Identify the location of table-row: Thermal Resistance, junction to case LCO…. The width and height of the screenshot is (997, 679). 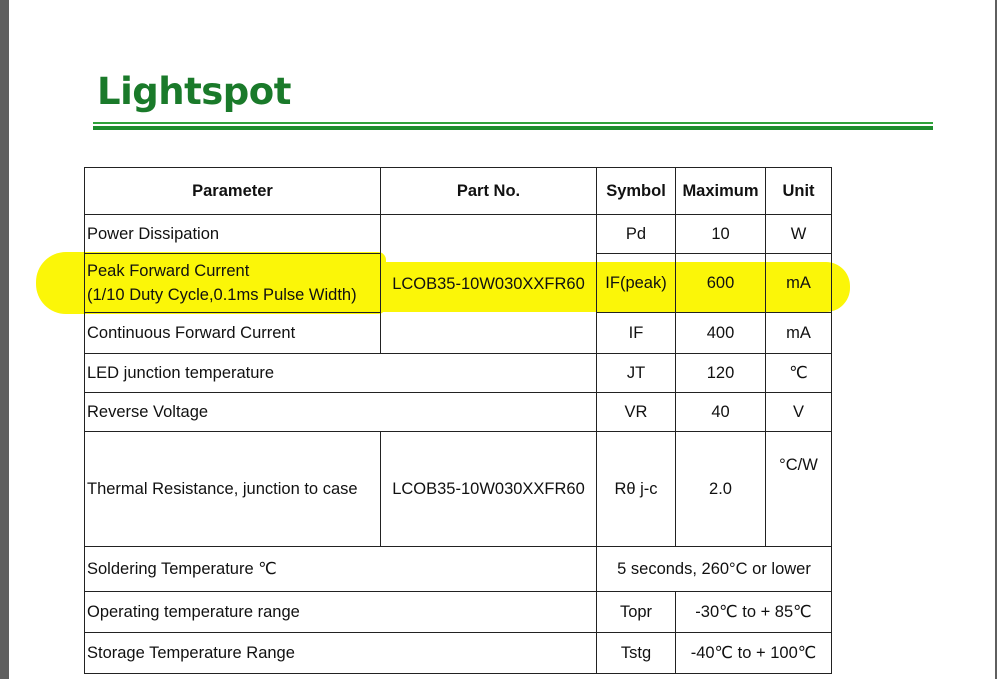
(458, 489).